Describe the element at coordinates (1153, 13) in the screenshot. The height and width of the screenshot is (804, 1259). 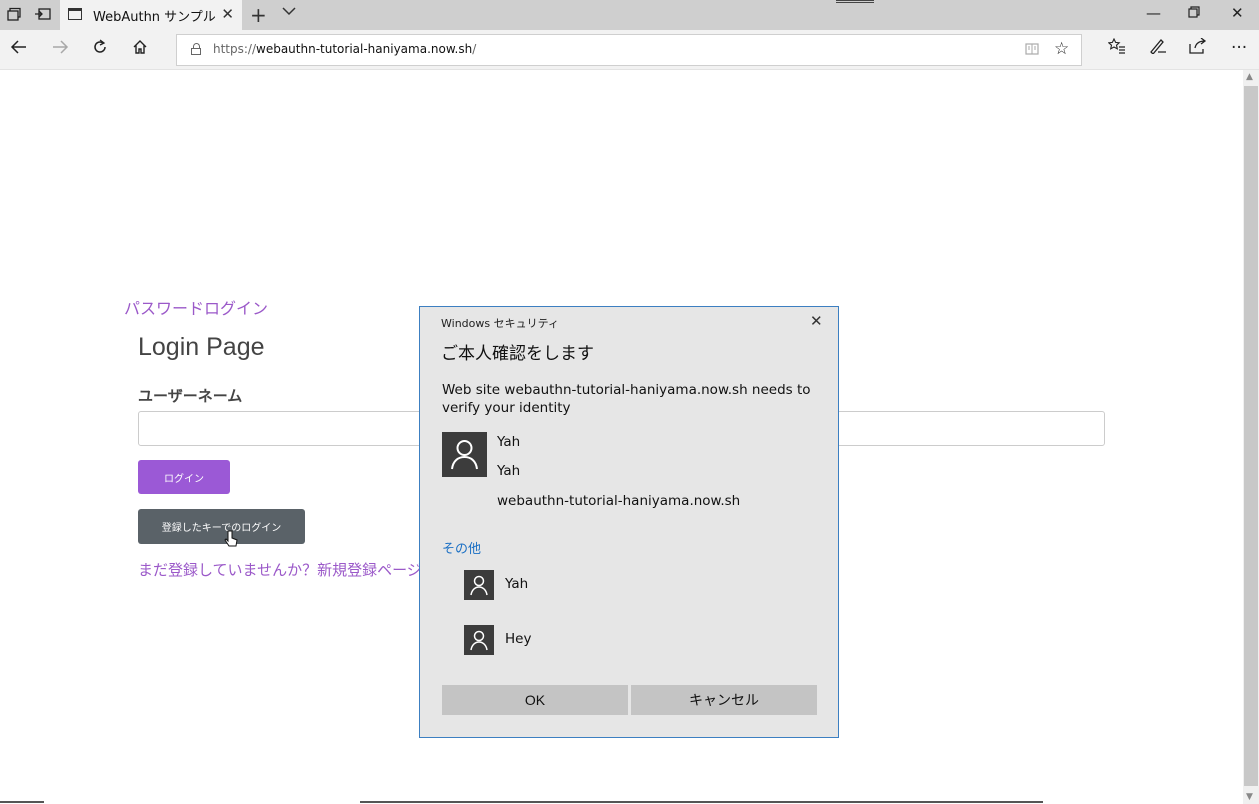
I see `minimize-icon: —` at that location.